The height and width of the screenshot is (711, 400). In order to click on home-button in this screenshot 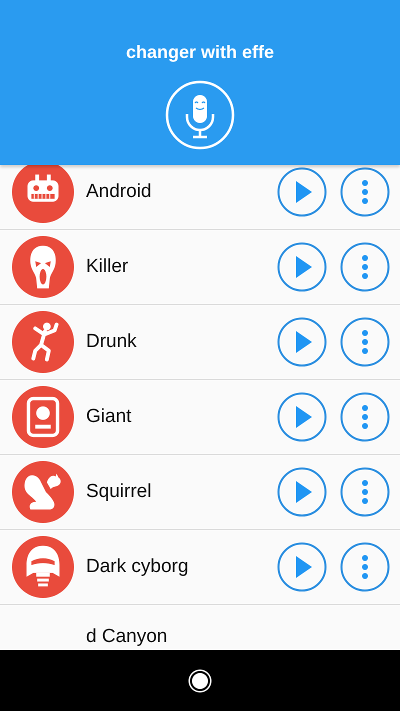, I will do `click(200, 680)`.